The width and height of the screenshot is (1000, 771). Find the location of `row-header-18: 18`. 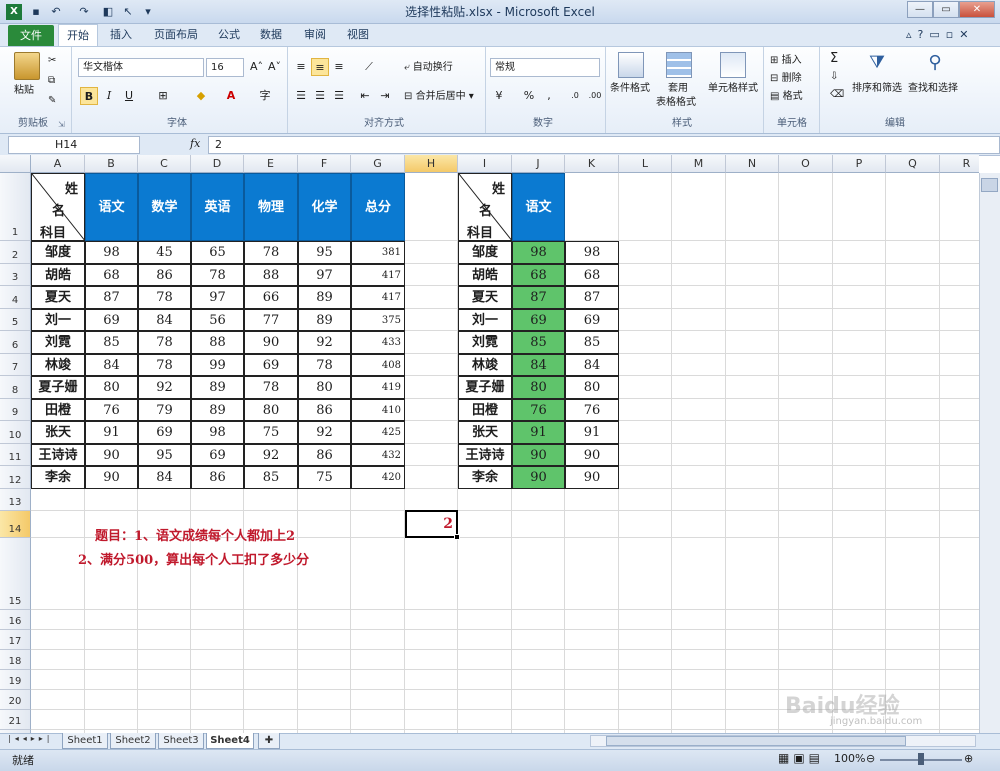

row-header-18: 18 is located at coordinates (15, 660).